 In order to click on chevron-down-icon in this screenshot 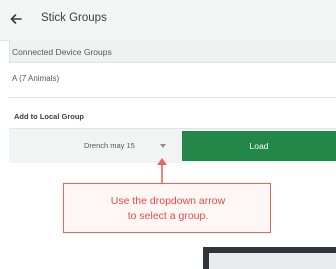, I will do `click(163, 146)`.